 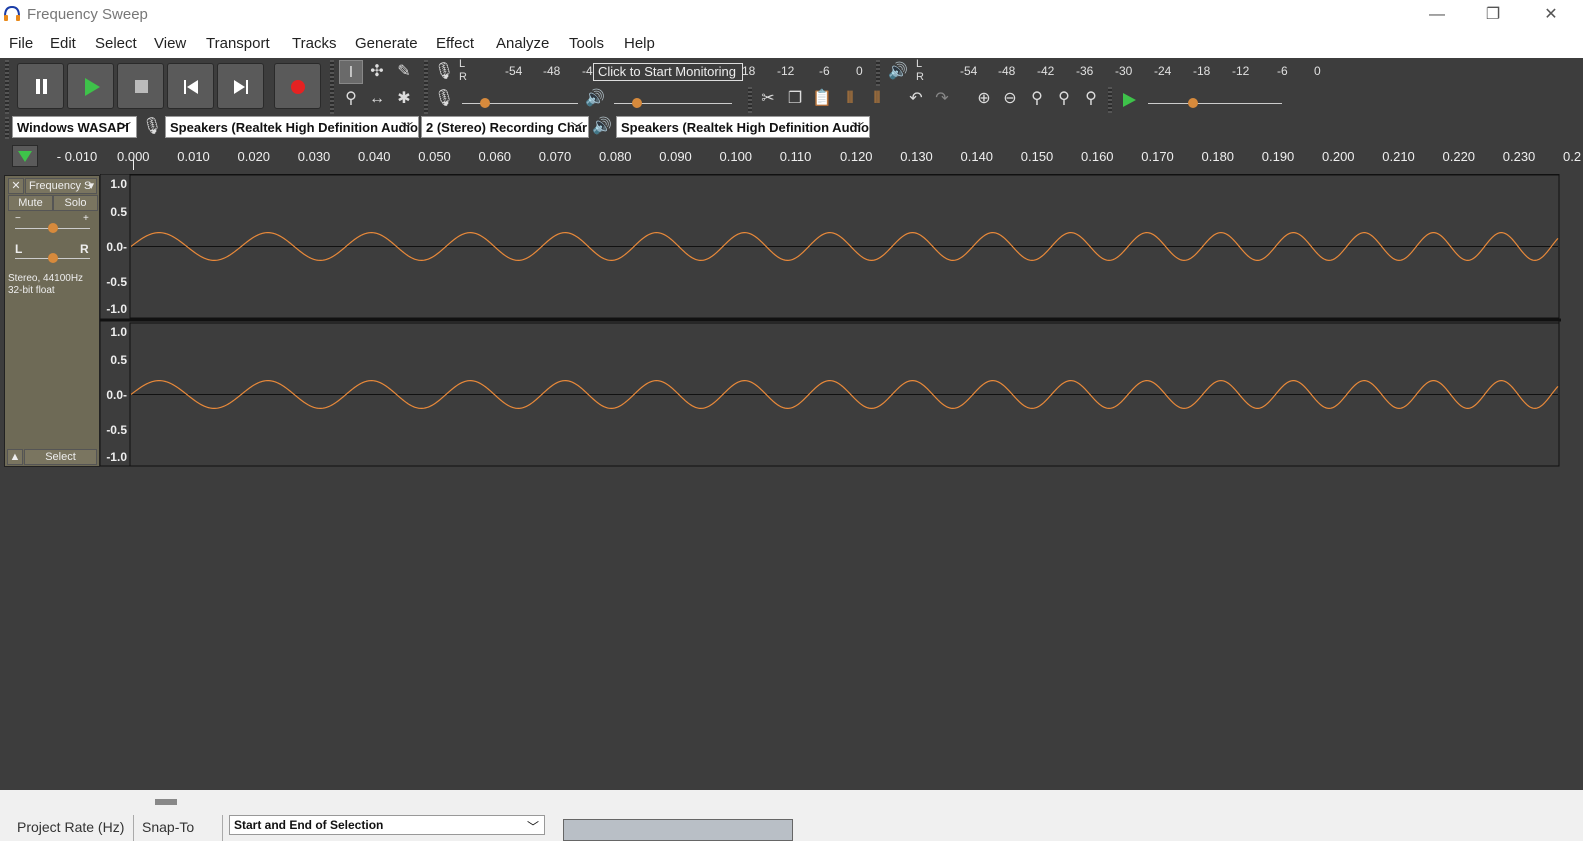 What do you see at coordinates (455, 43) in the screenshot?
I see `menu-effect: Effect` at bounding box center [455, 43].